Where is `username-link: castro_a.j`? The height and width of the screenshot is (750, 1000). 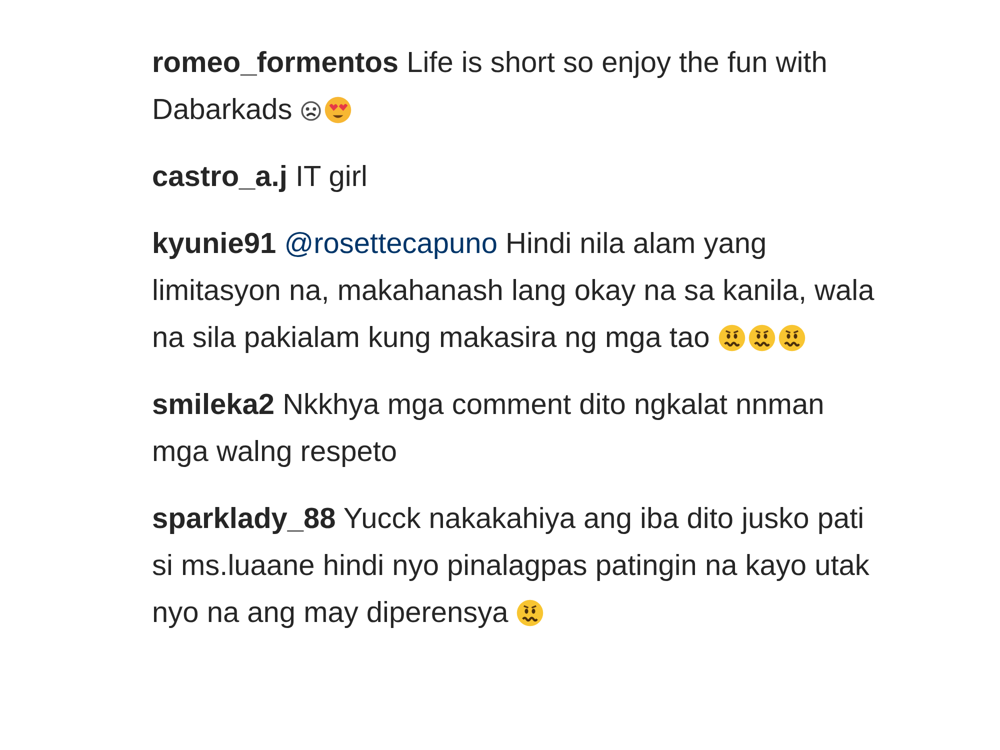 username-link: castro_a.j is located at coordinates (220, 177).